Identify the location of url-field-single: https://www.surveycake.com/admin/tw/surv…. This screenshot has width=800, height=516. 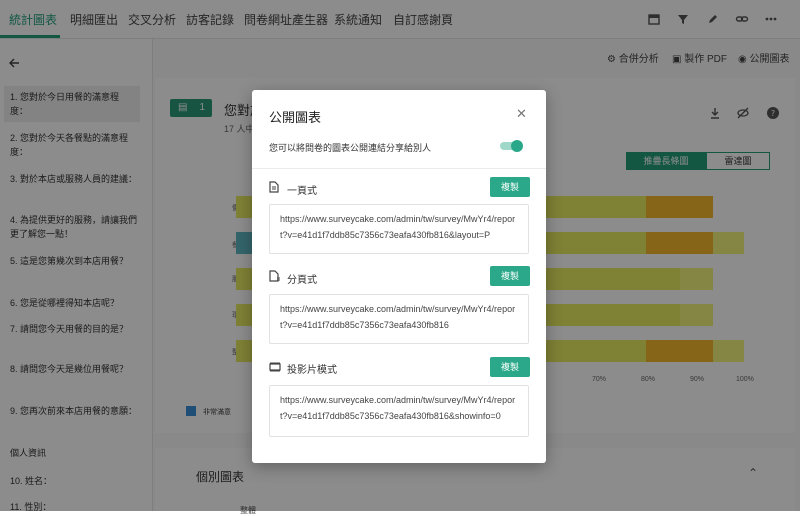
(399, 229).